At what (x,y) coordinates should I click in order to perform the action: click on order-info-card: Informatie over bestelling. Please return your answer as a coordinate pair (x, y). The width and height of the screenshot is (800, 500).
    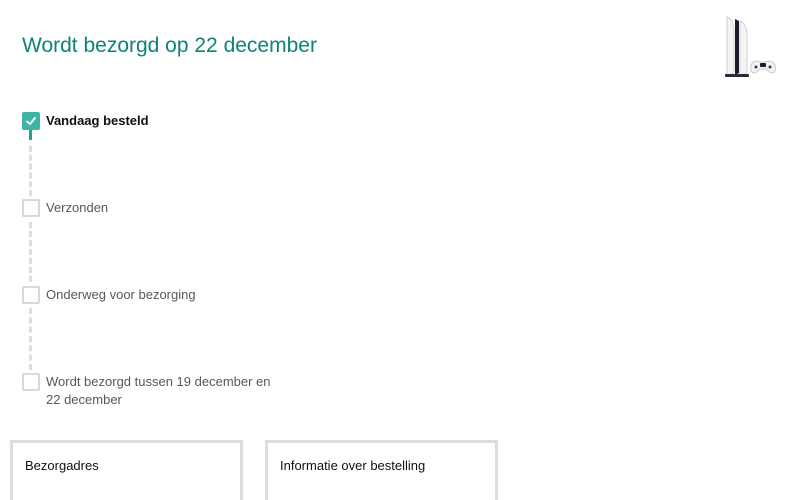
    Looking at the image, I should click on (381, 470).